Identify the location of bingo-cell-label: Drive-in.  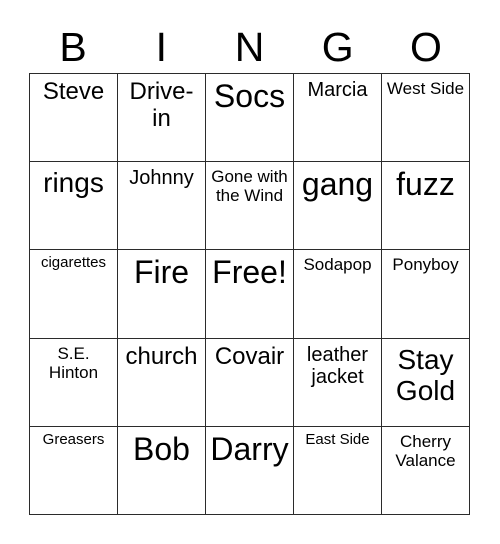
(161, 105).